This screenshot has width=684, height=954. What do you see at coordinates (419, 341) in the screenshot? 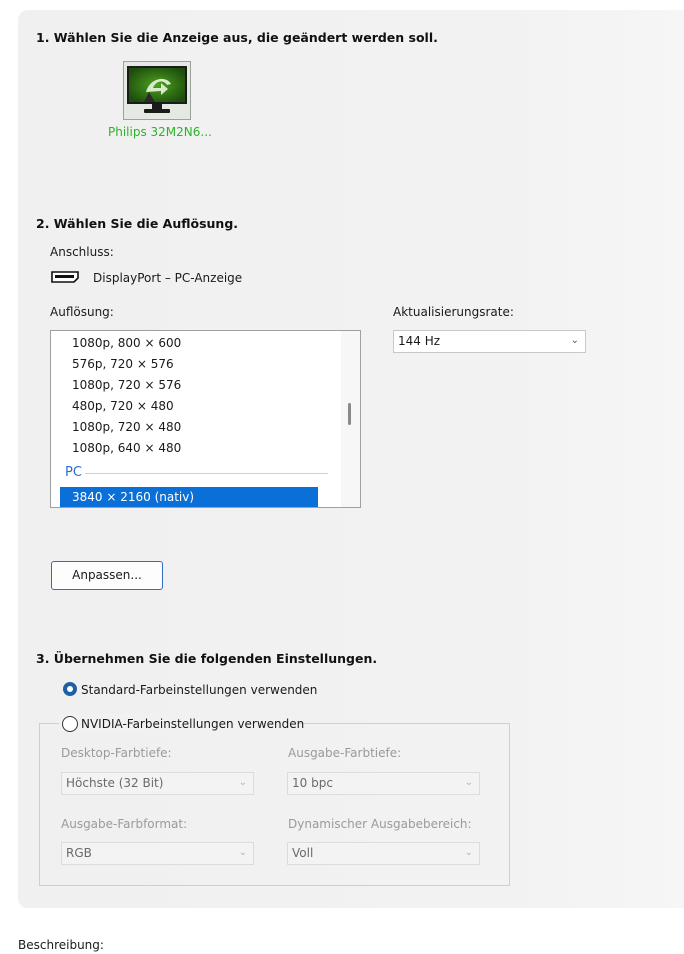
I see `refresh-rate-value: 144 Hz` at bounding box center [419, 341].